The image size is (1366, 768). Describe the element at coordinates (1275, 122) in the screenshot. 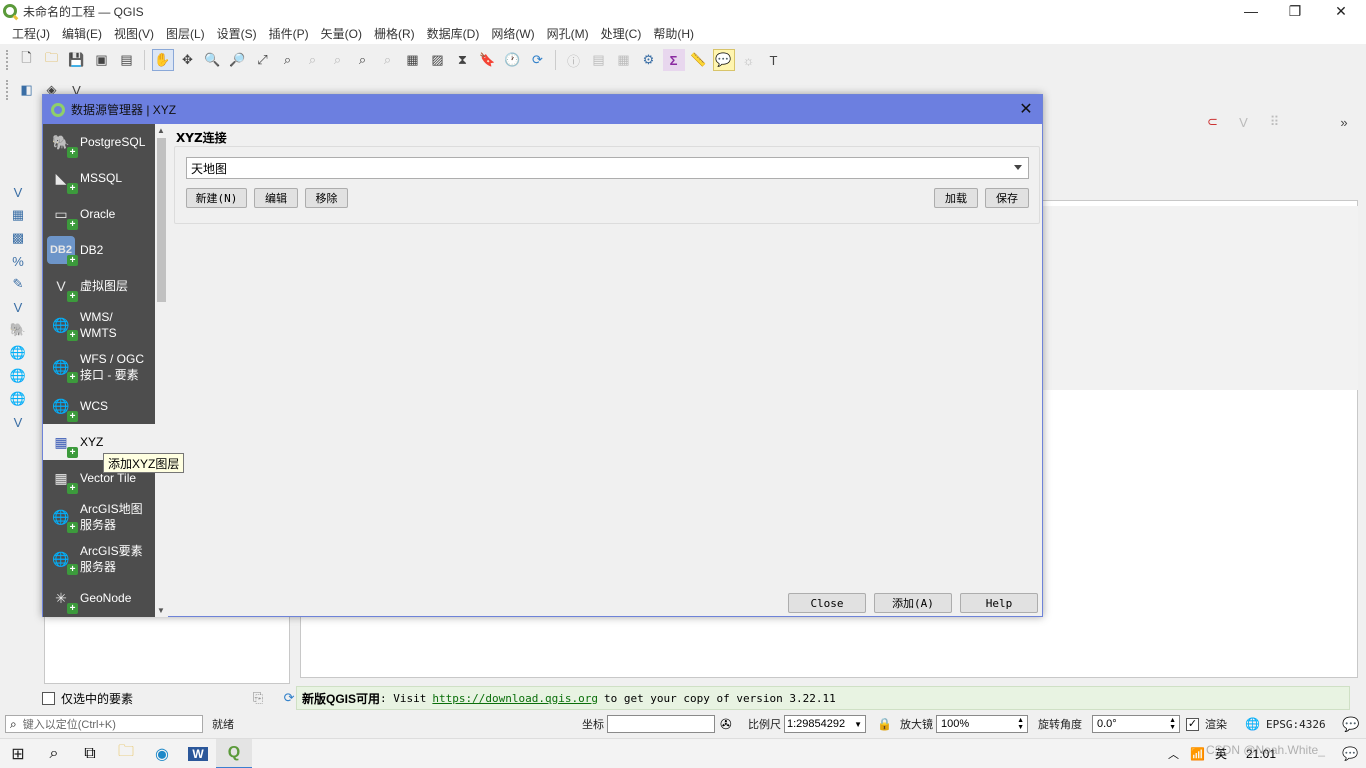

I see `dots-icon: ⠿` at that location.